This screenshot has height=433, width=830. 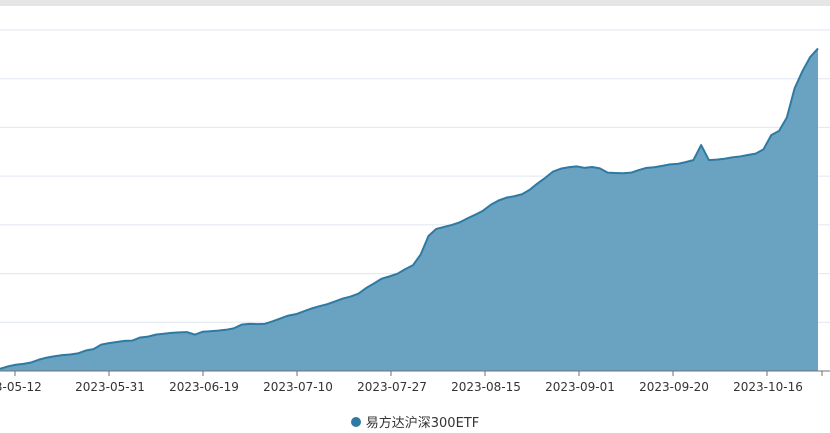 I want to click on legend-label: 易方达沪深300ETF, so click(x=422, y=423).